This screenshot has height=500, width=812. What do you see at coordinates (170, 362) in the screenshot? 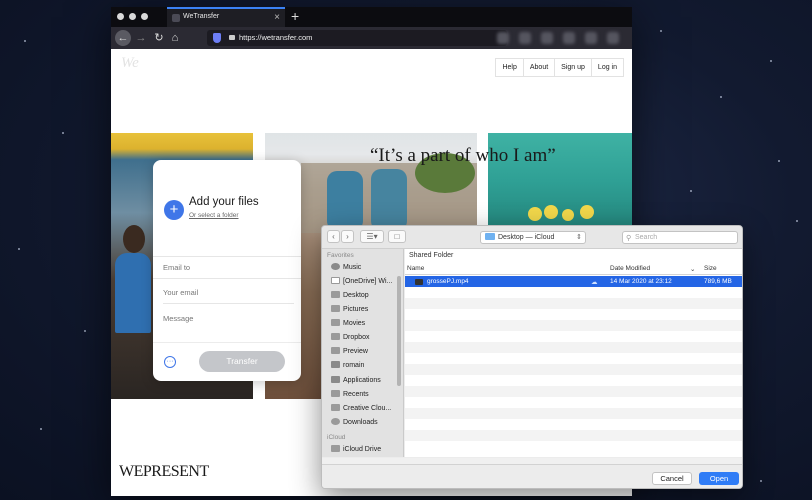
I see `more-options-button: ···` at bounding box center [170, 362].